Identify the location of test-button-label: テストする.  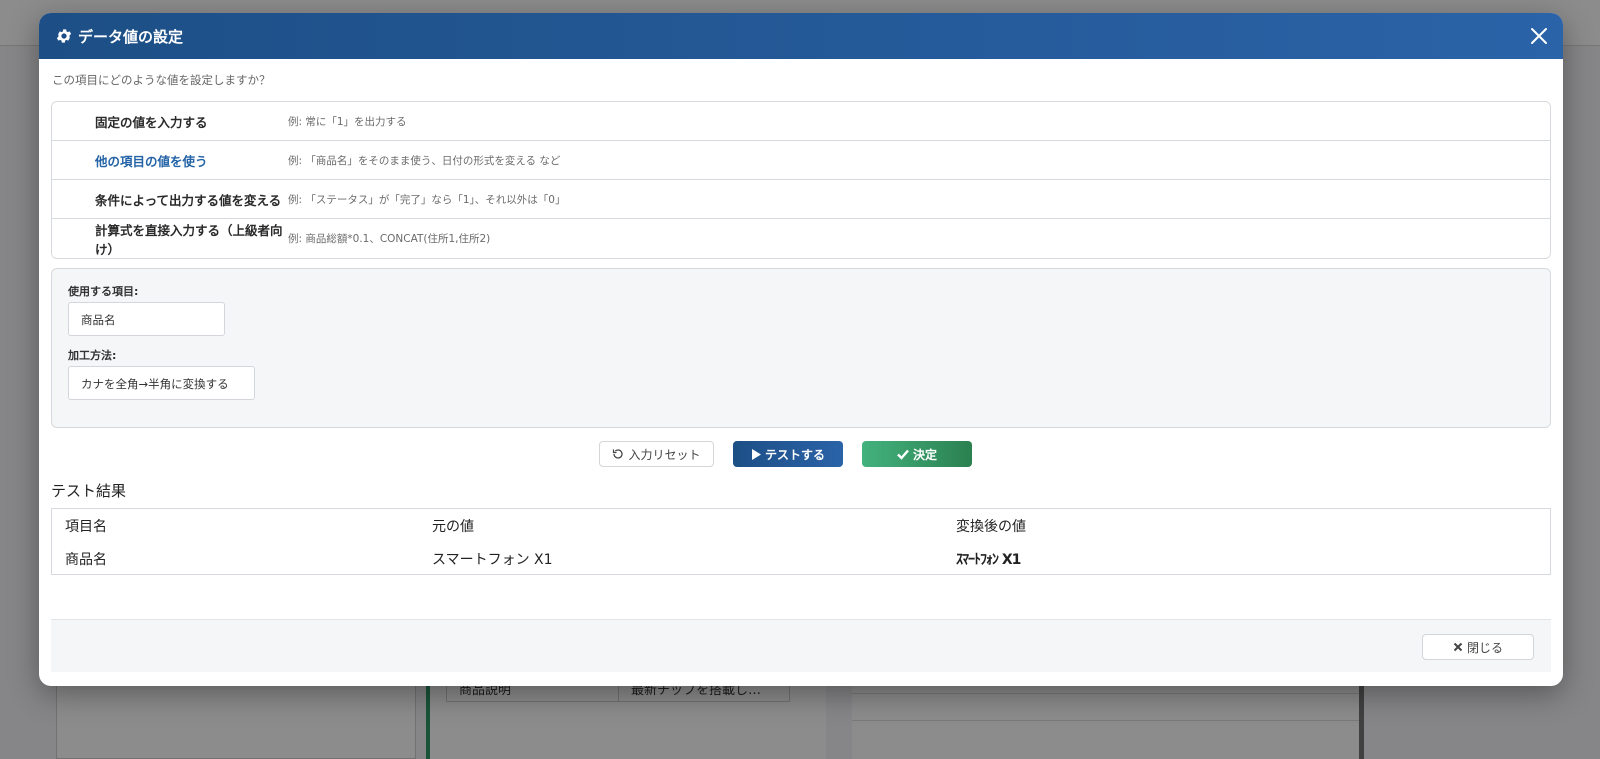
(794, 454).